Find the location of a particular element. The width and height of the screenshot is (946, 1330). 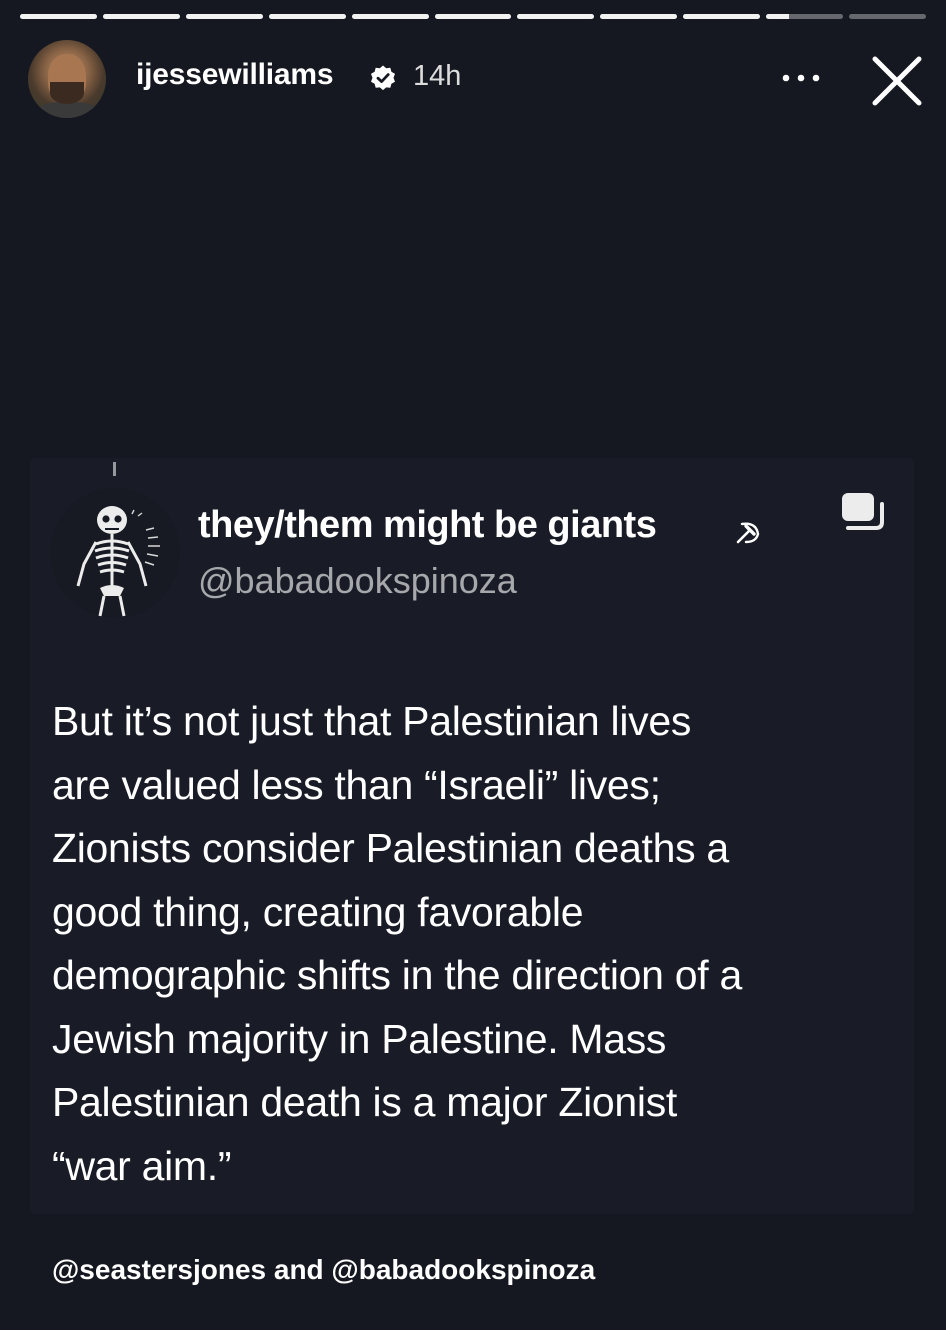

story-timestamp: 14h is located at coordinates (437, 76).